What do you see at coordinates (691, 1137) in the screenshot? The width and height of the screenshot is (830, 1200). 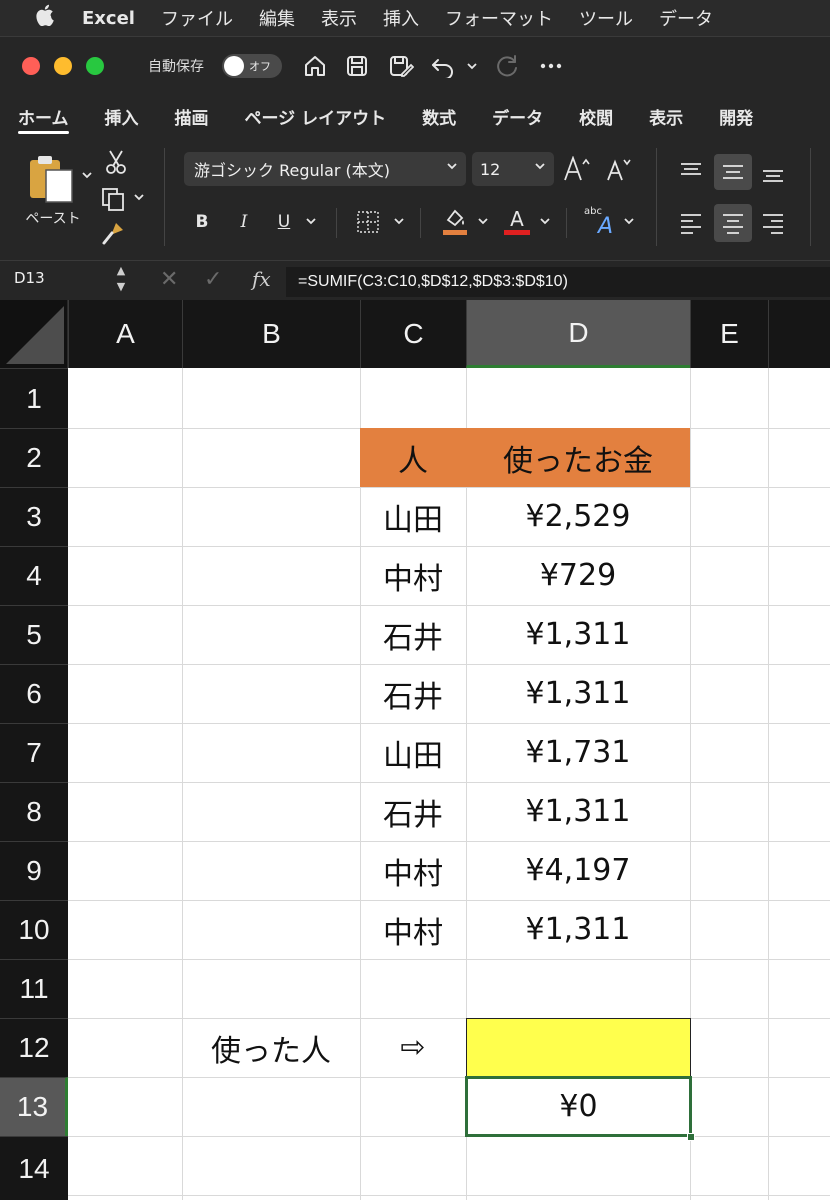 I see `fill-handle` at bounding box center [691, 1137].